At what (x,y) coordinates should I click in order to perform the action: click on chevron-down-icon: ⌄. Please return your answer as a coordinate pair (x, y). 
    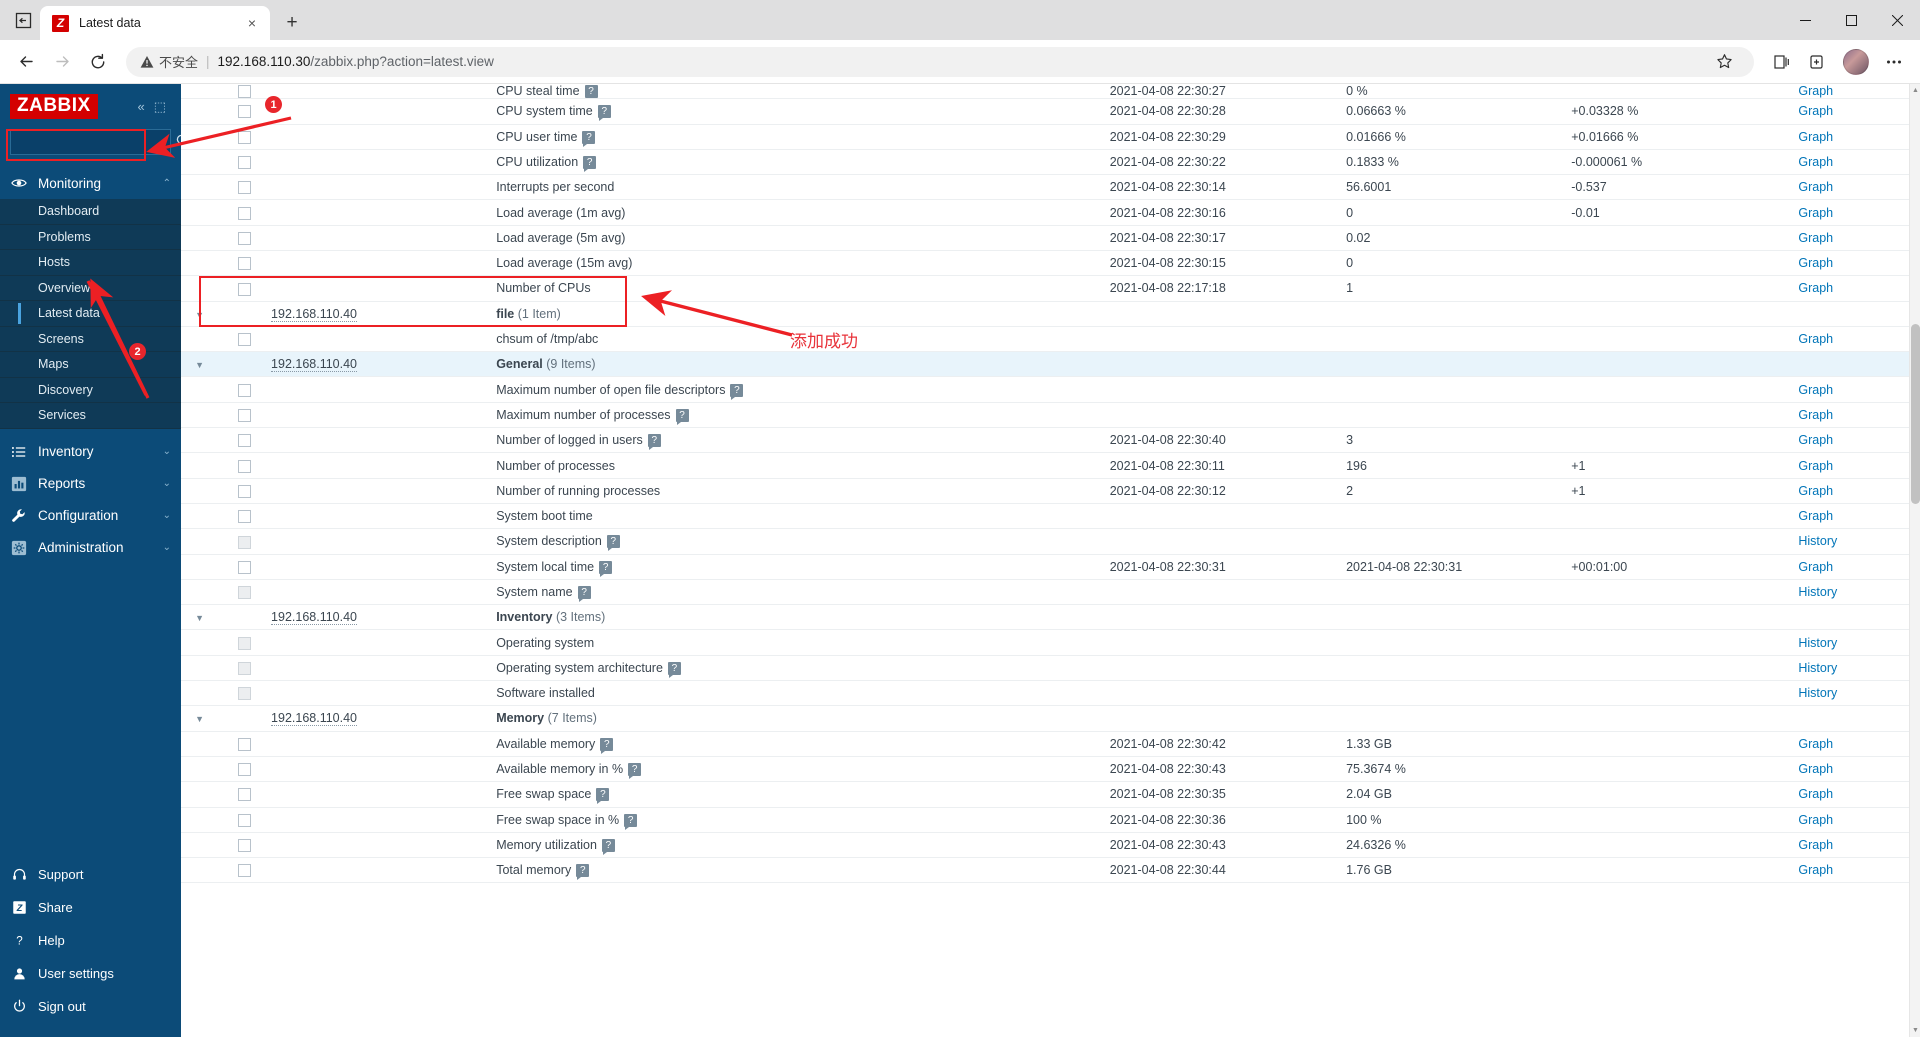
    Looking at the image, I should click on (167, 483).